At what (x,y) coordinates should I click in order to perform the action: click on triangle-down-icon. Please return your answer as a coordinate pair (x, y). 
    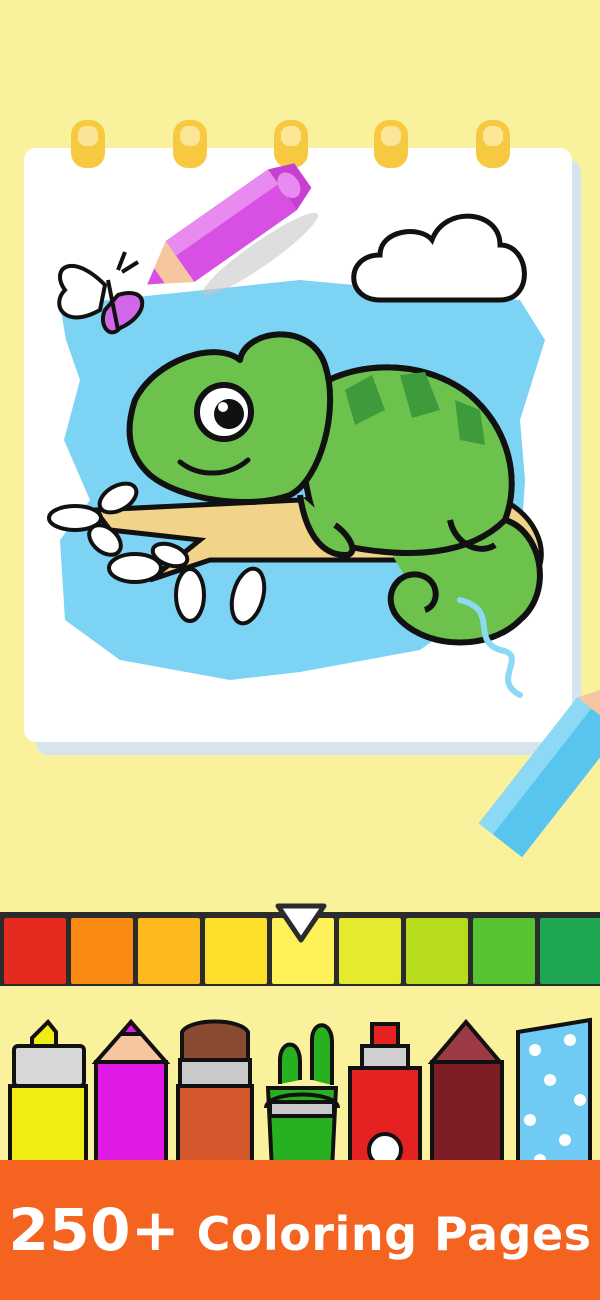
    Looking at the image, I should click on (301, 923).